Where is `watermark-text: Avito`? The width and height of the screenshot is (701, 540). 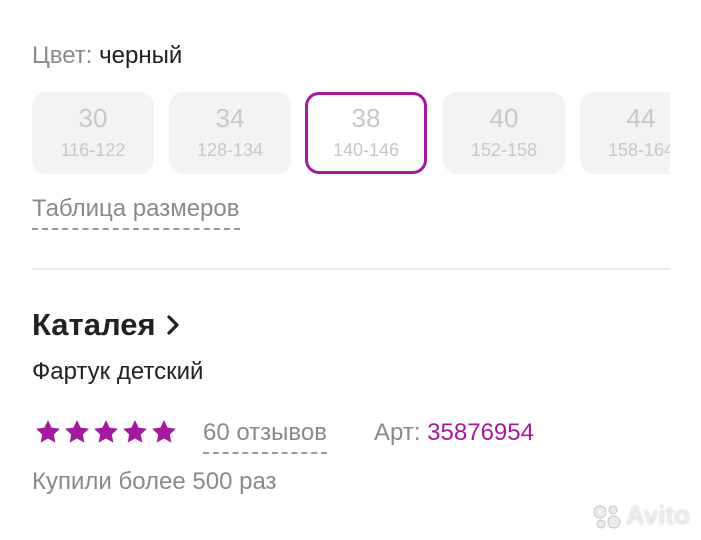 watermark-text: Avito is located at coordinates (658, 515).